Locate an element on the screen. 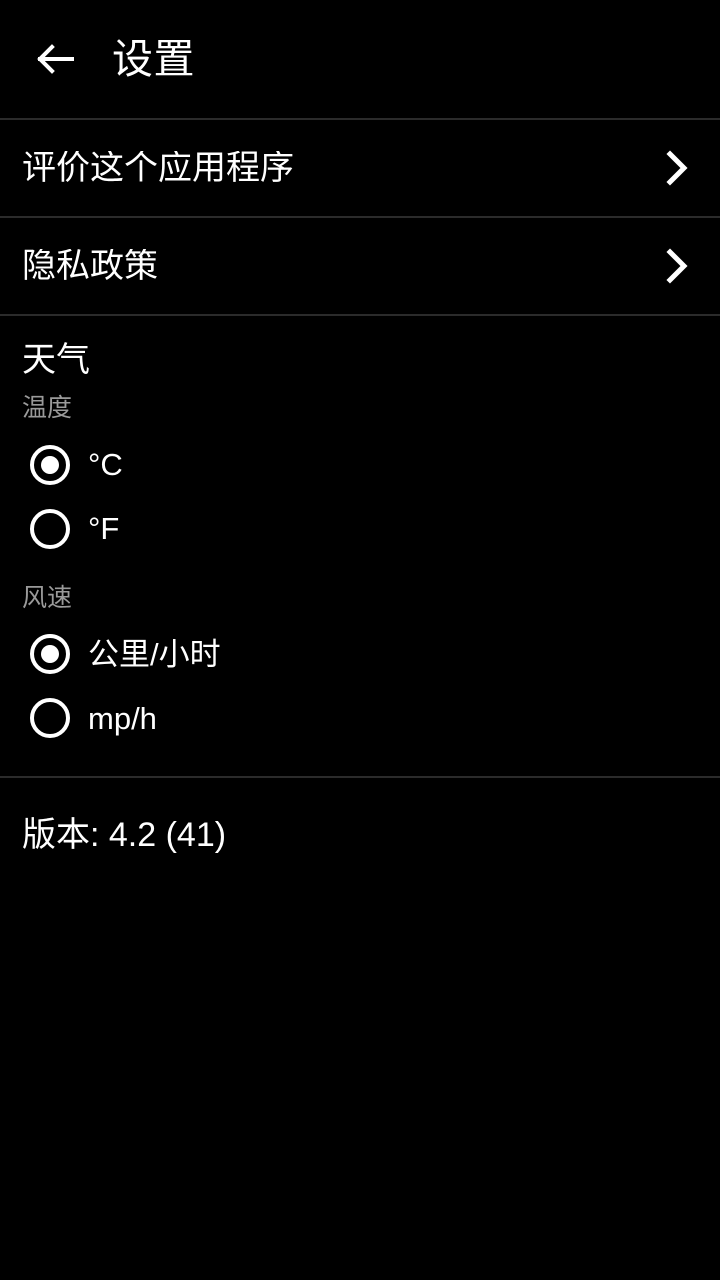 The width and height of the screenshot is (720, 1280). radio-label-kmh: 公里/小时 is located at coordinates (154, 654).